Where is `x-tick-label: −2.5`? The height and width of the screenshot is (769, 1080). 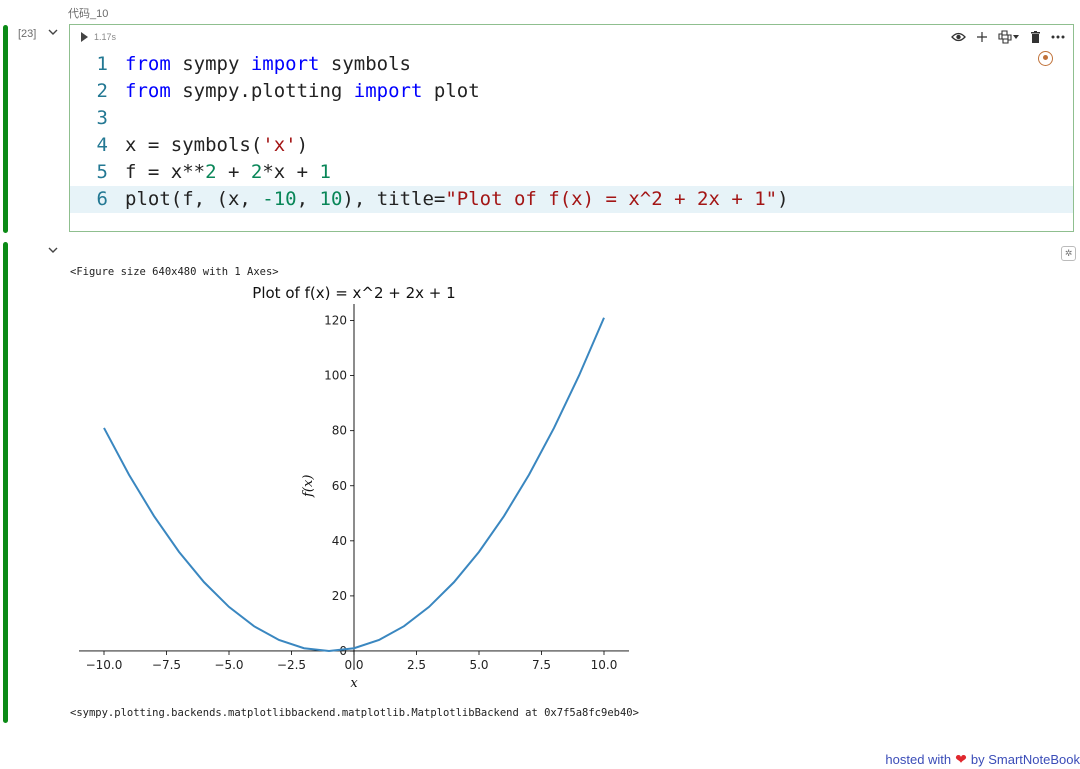 x-tick-label: −2.5 is located at coordinates (291, 665).